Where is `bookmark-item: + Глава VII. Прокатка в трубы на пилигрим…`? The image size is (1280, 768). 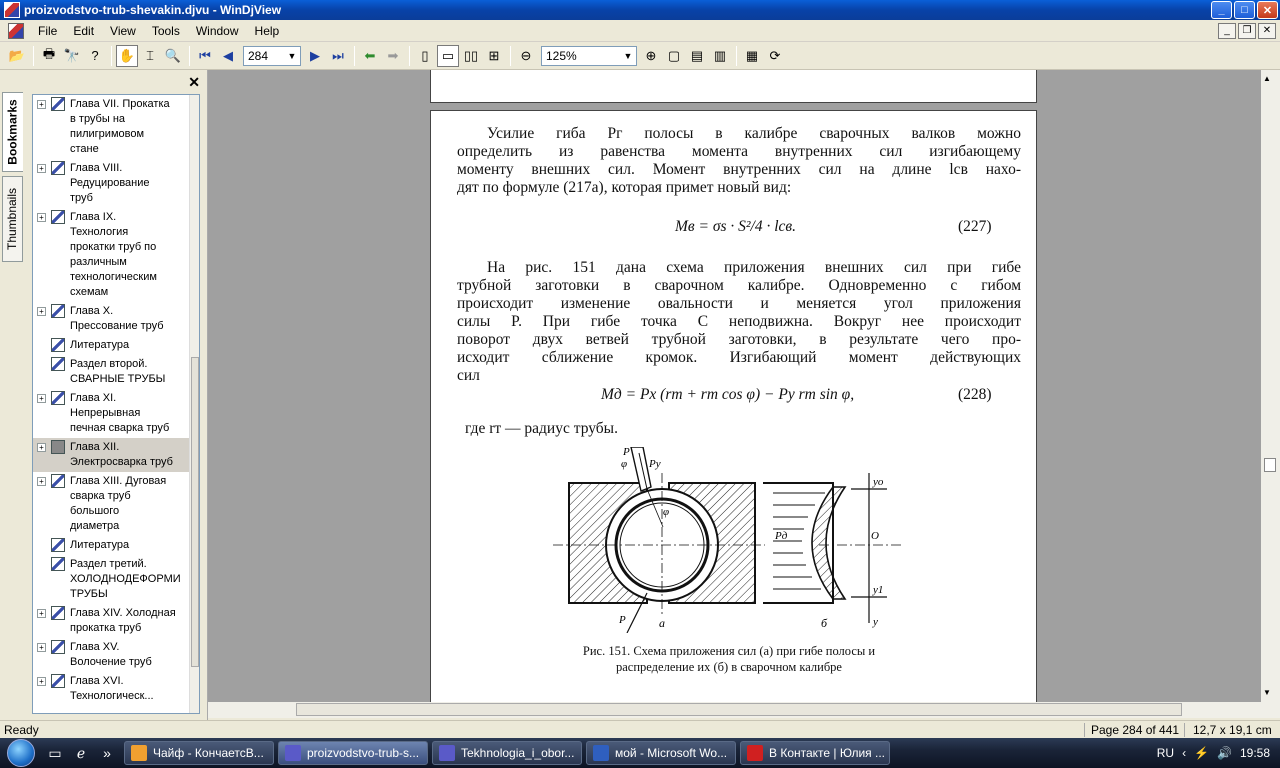 bookmark-item: + Глава VII. Прокатка в трубы на пилигрим… is located at coordinates (112, 127).